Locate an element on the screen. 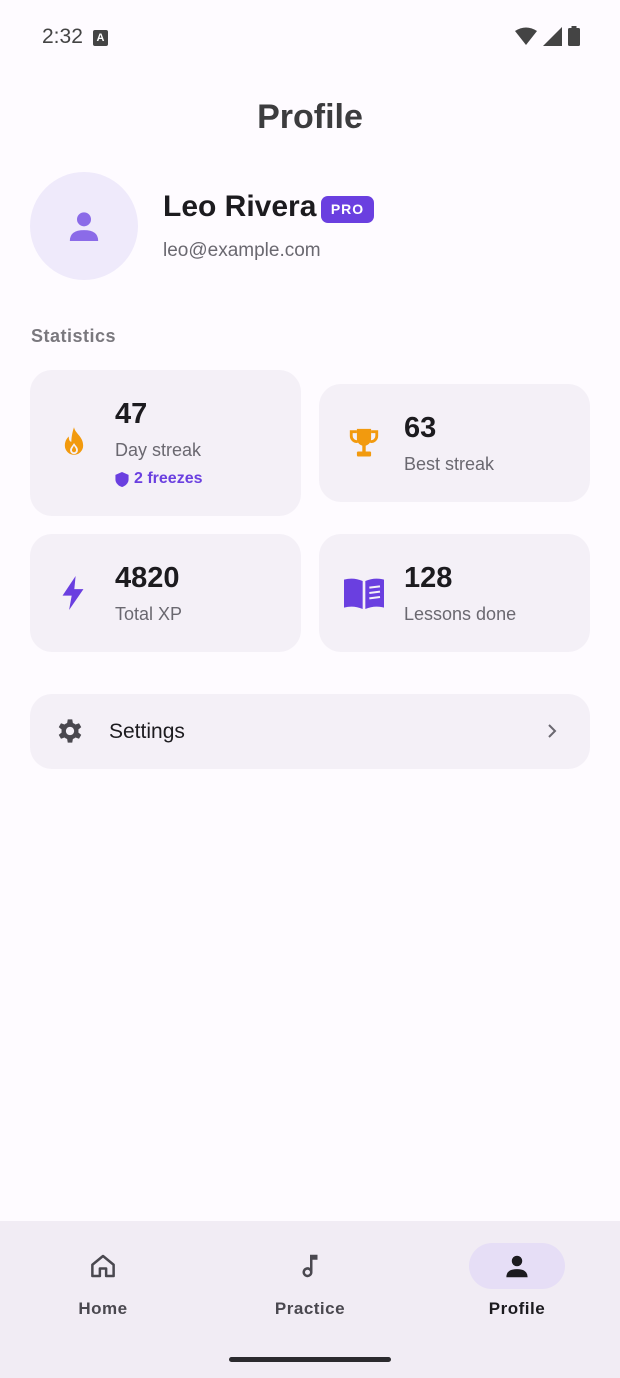 The image size is (620, 1378). pro-badge: PRO is located at coordinates (347, 209).